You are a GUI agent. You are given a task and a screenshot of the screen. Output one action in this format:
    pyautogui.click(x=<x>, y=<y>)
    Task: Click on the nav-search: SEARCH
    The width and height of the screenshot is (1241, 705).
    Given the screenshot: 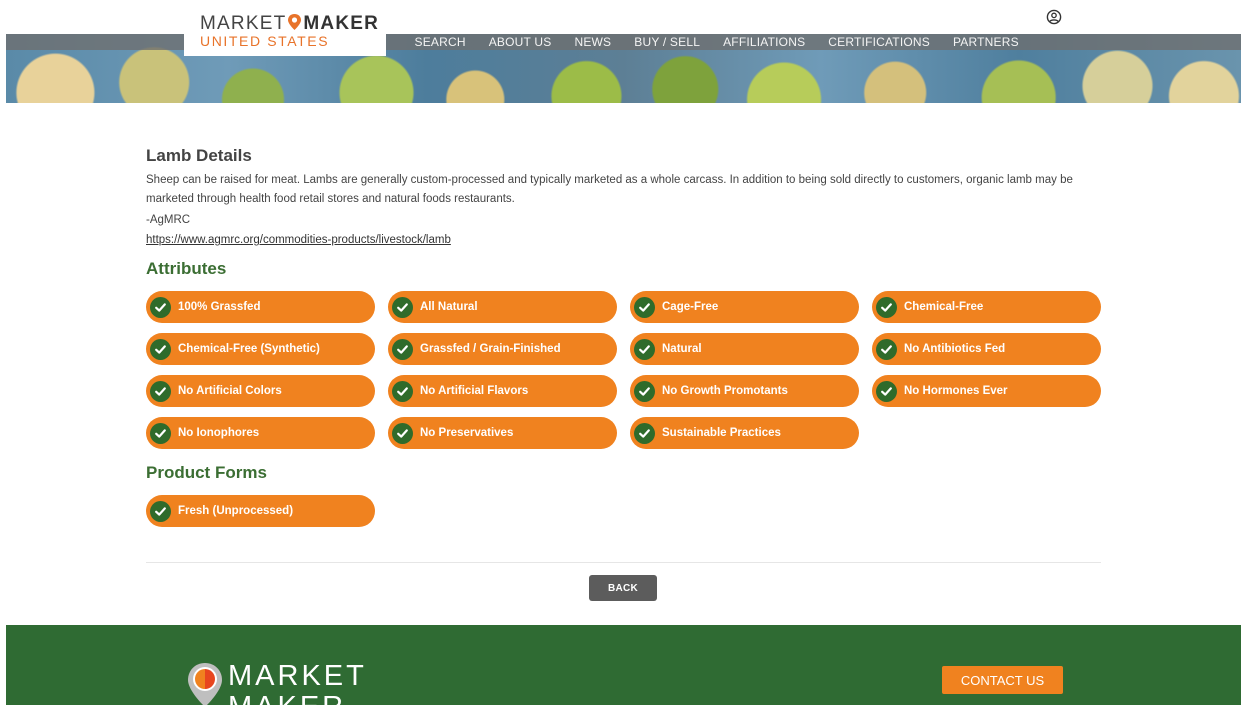 What is the action you would take?
    pyautogui.click(x=440, y=42)
    